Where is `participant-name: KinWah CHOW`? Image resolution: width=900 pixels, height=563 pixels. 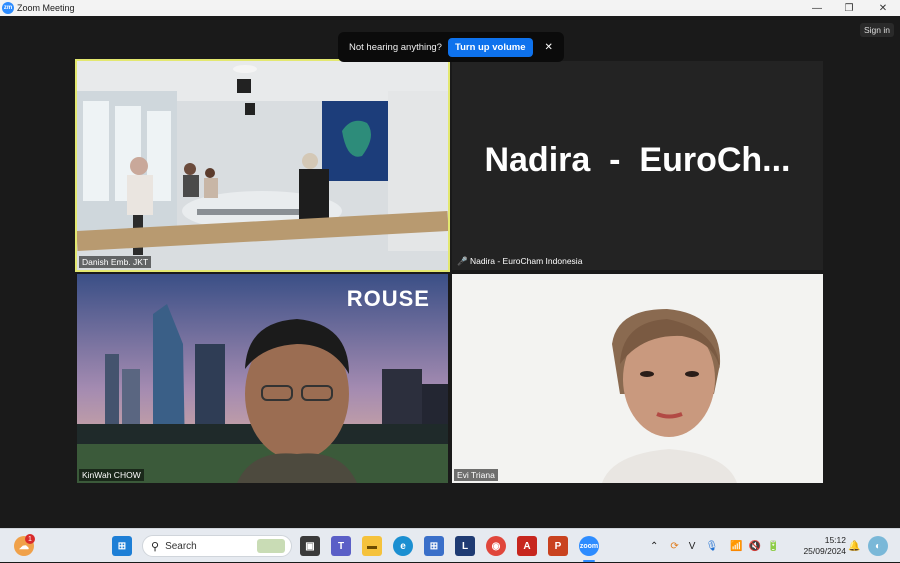
participant-name: KinWah CHOW is located at coordinates (111, 475).